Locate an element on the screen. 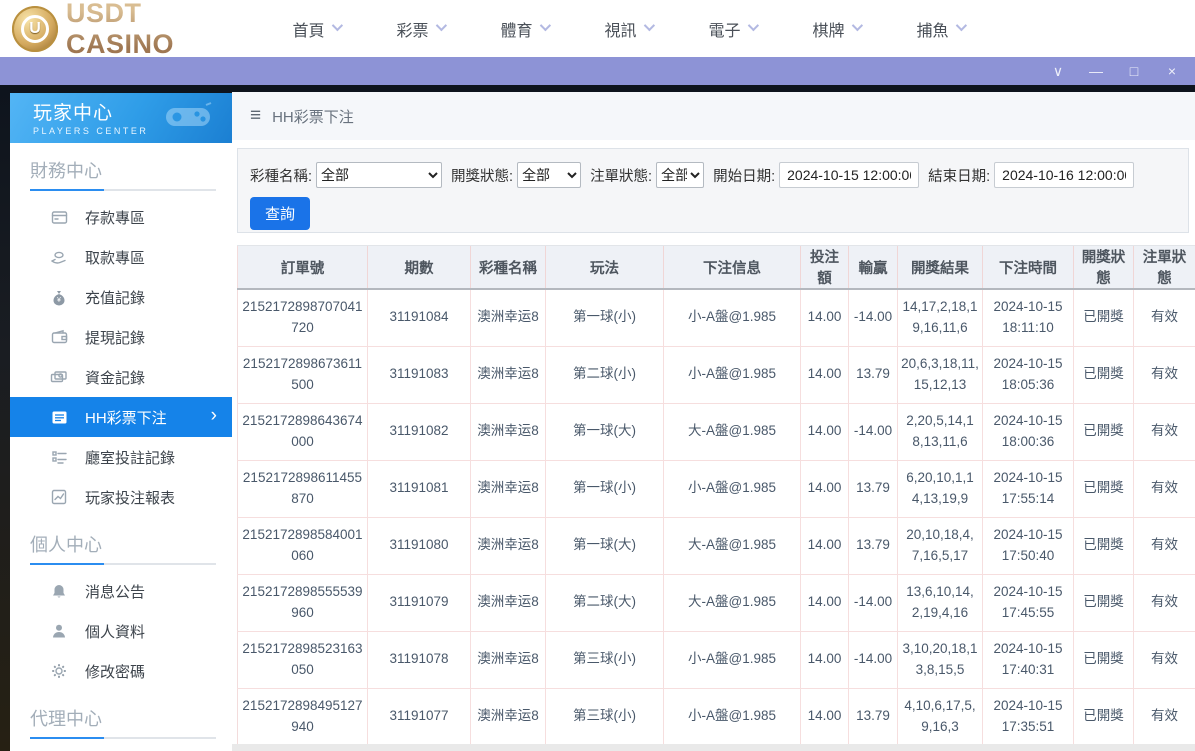 The width and height of the screenshot is (1195, 751). column-header-10: 注單狀態 is located at coordinates (1164, 267).